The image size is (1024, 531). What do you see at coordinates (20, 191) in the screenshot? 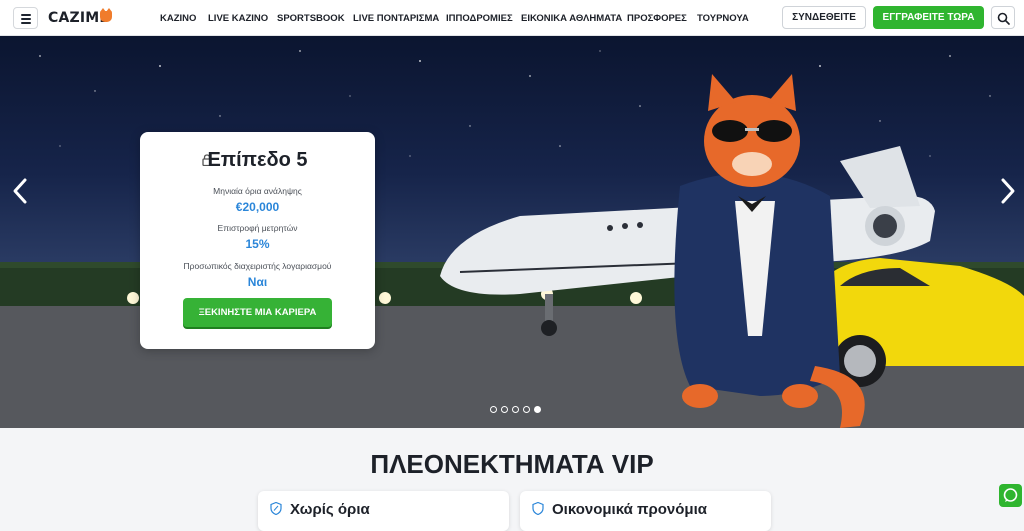
I see `prev-slide-arrow-icon` at bounding box center [20, 191].